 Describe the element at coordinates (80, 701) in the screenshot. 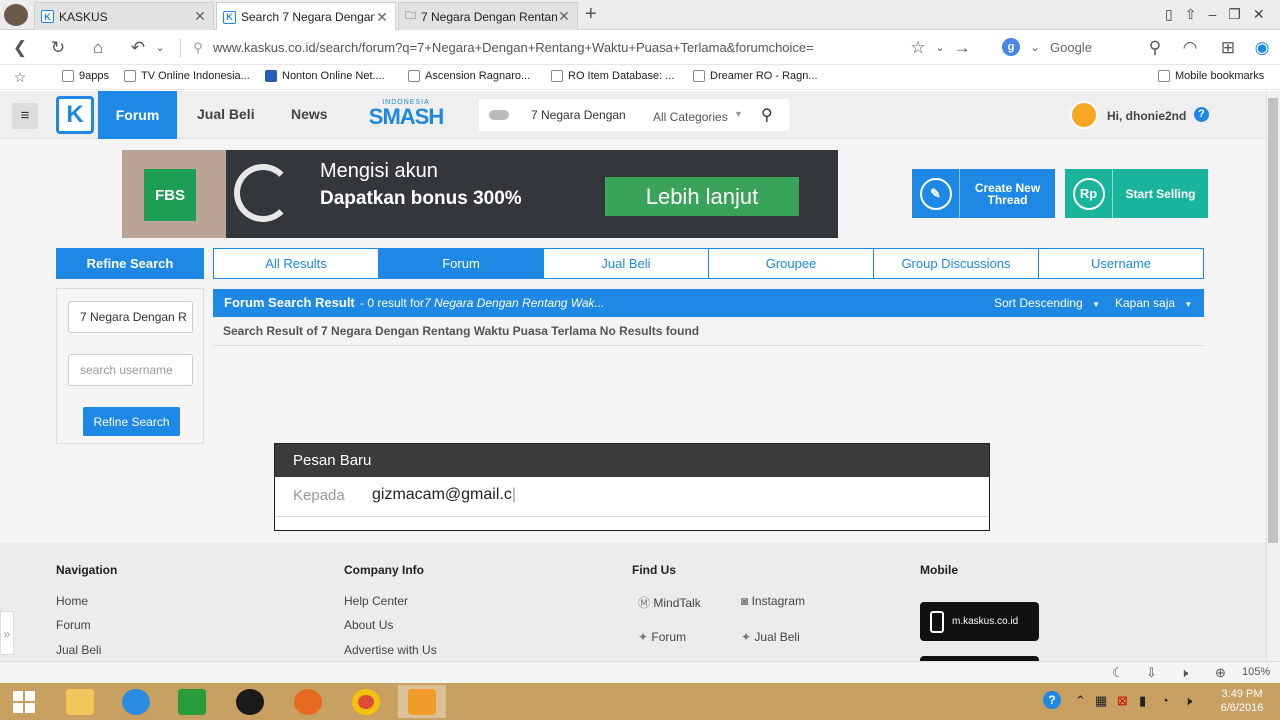

I see `taskbar-explorer` at that location.